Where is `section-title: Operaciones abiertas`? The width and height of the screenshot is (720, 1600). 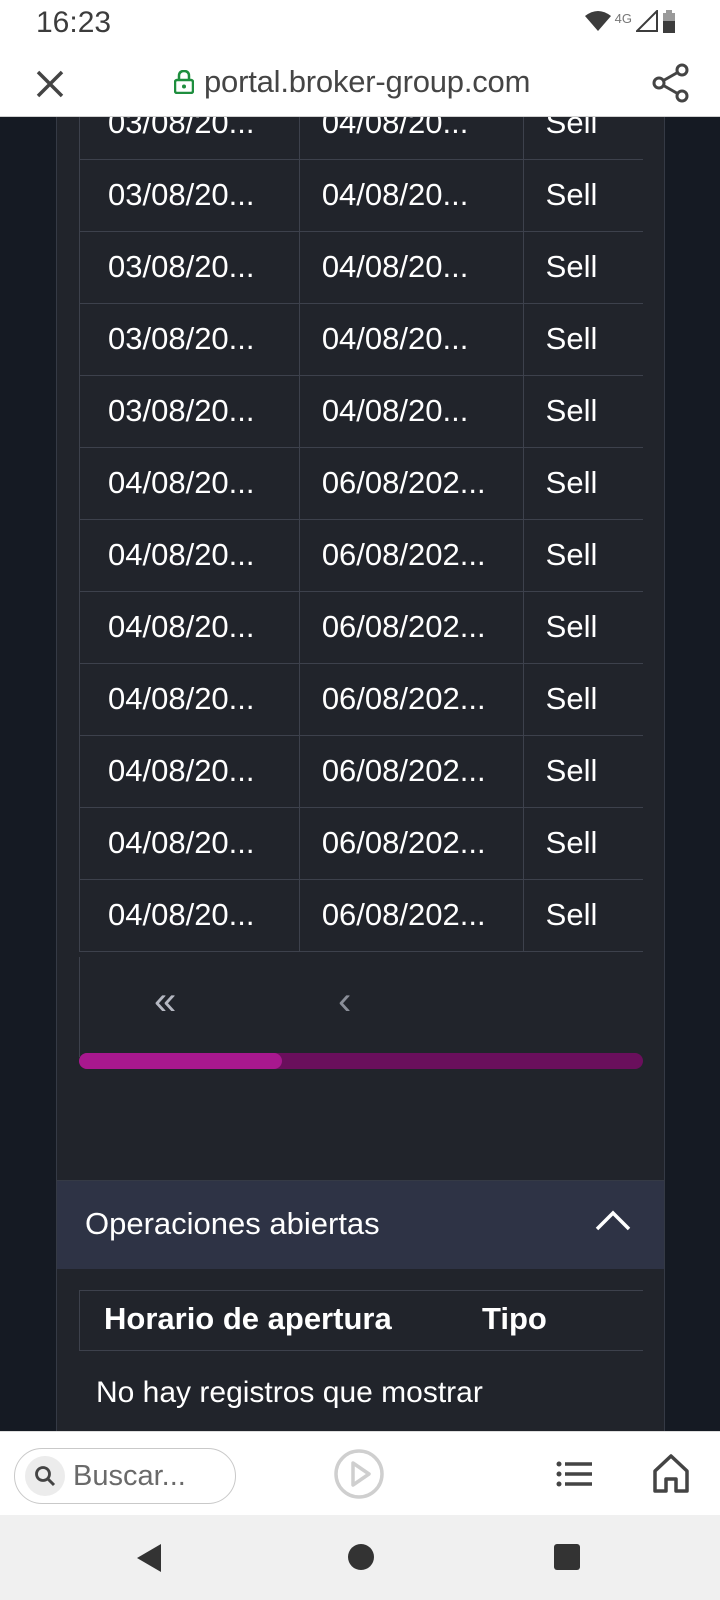 section-title: Operaciones abiertas is located at coordinates (232, 1223).